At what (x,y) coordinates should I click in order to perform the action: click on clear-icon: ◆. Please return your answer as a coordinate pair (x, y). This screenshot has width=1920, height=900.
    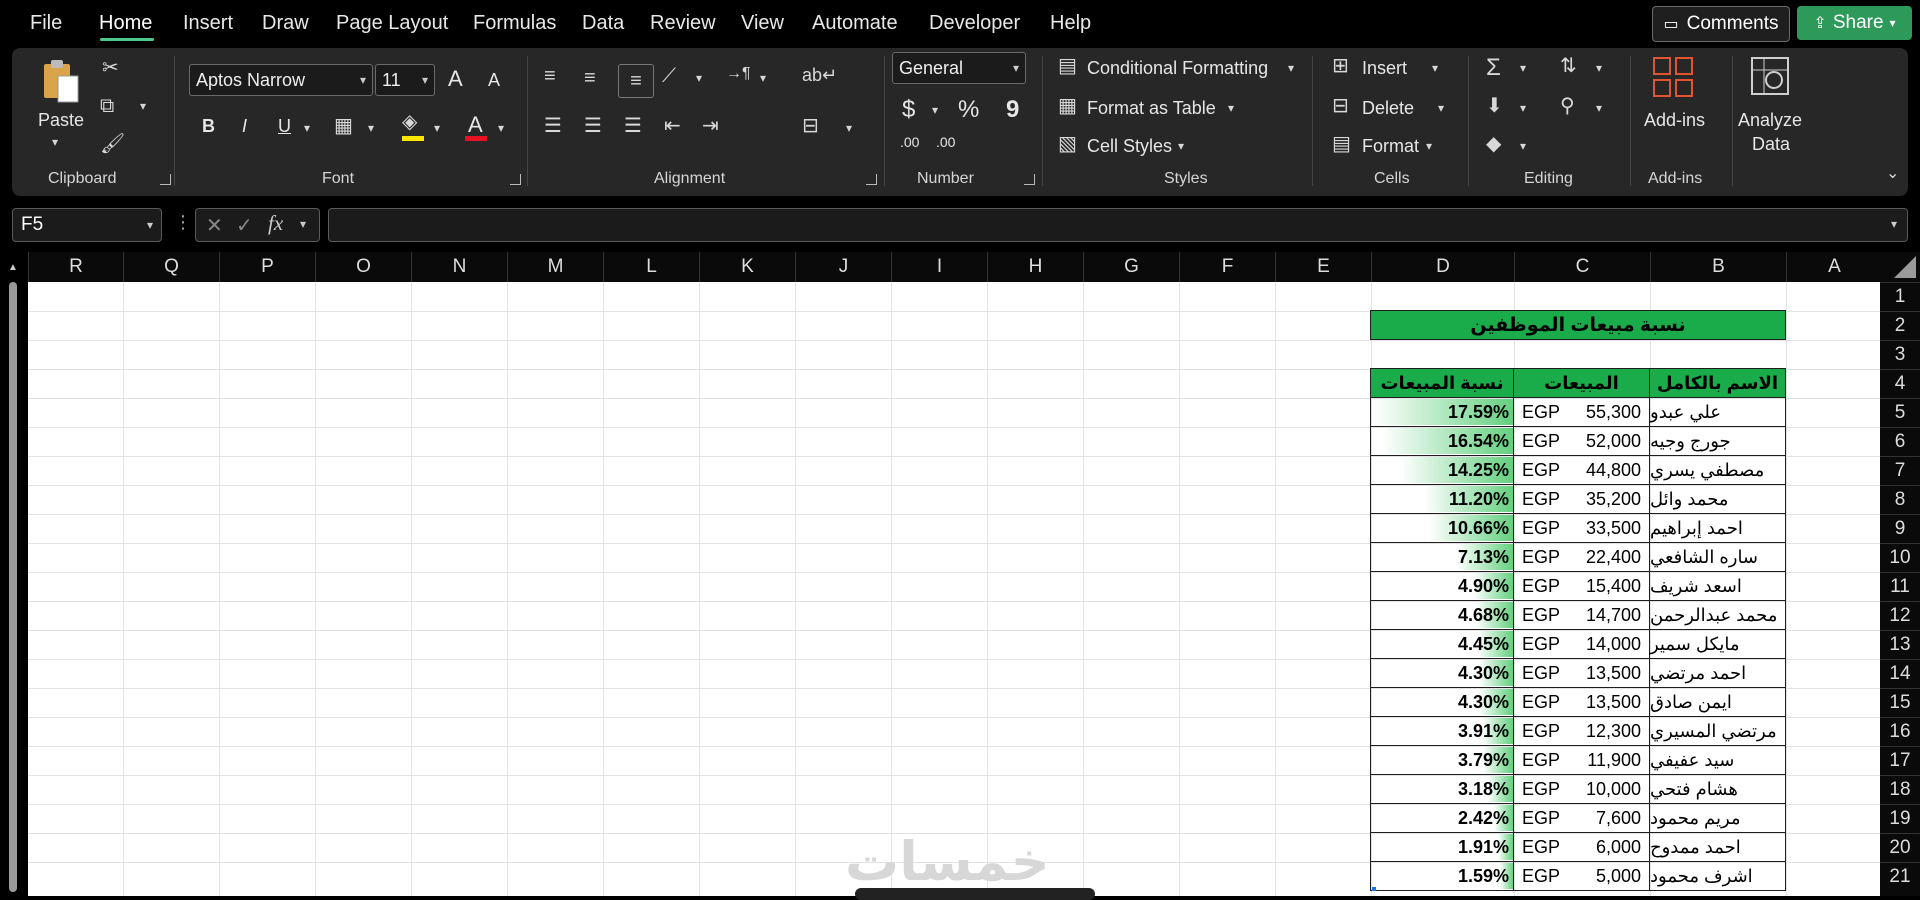
    Looking at the image, I should click on (1493, 144).